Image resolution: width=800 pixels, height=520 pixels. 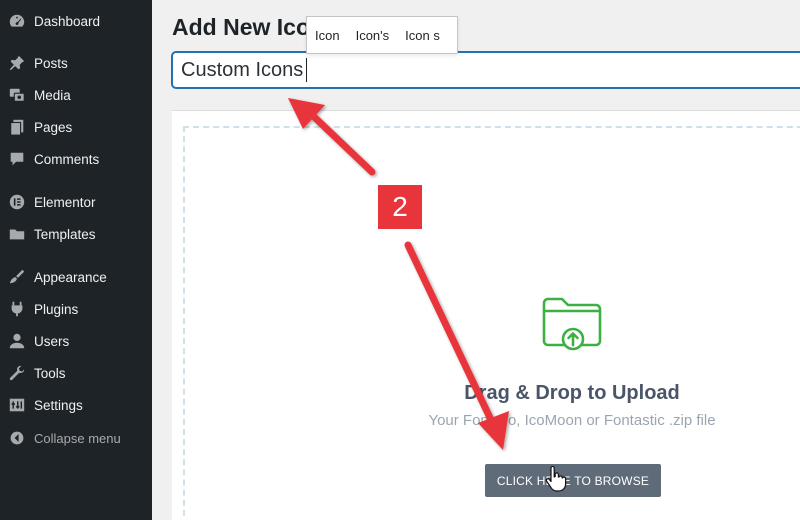 I want to click on browse-button: CLICK HERE TO BROWSE, so click(x=573, y=480).